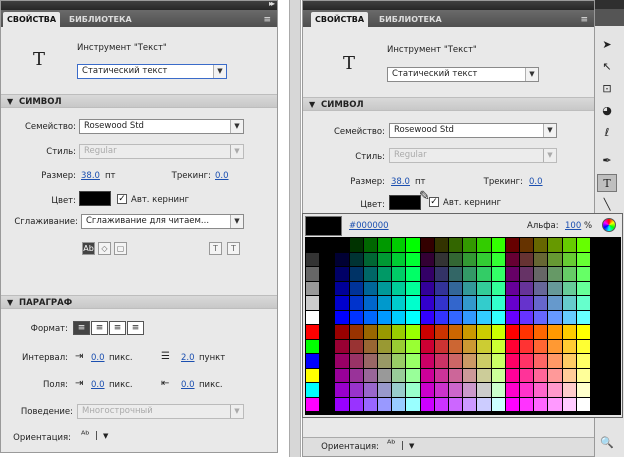  Describe the element at coordinates (607, 45) in the screenshot. I see `selection-tool-icon: ➤` at that location.